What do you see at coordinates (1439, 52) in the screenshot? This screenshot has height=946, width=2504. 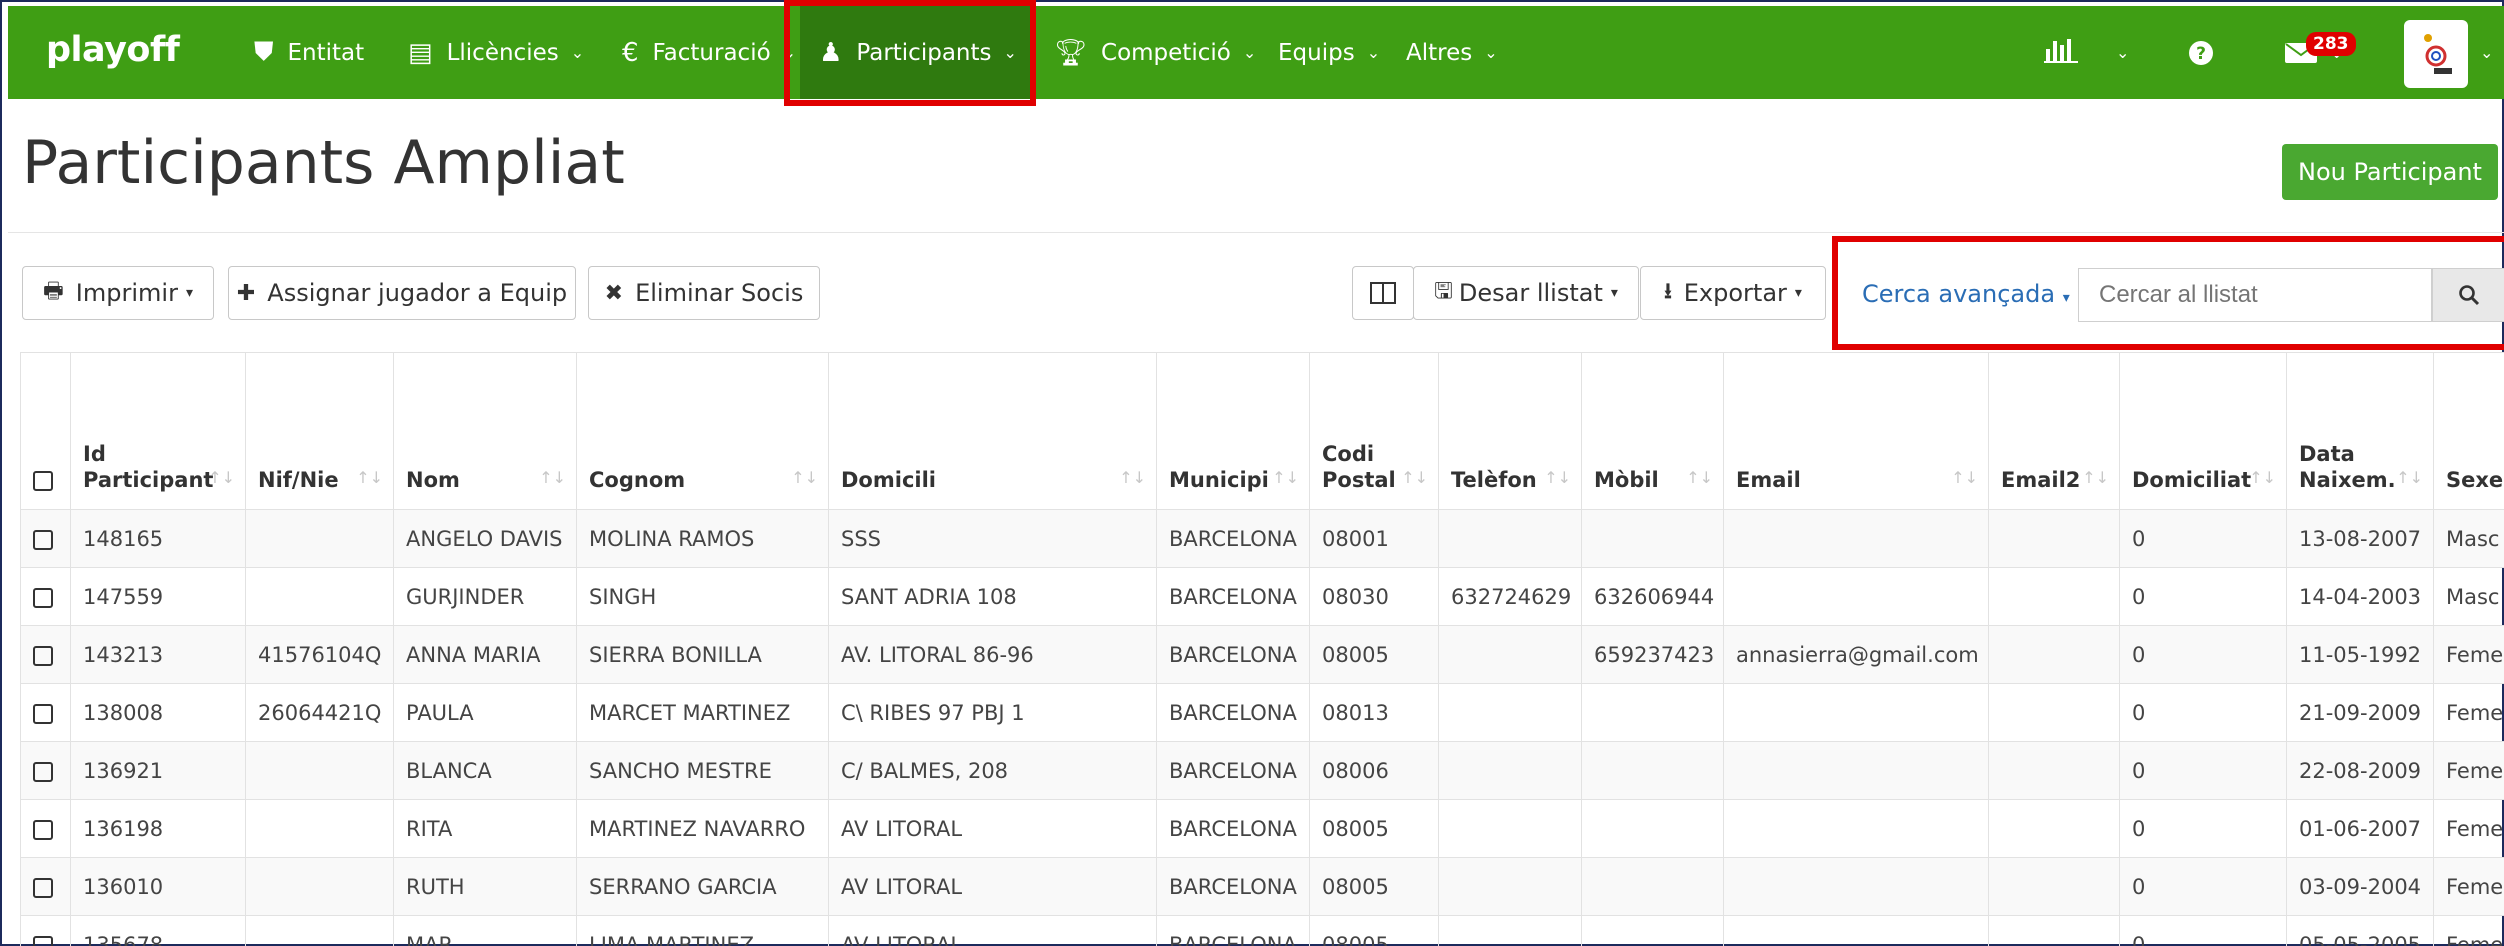 I see `nav-altres-label: Altres` at bounding box center [1439, 52].